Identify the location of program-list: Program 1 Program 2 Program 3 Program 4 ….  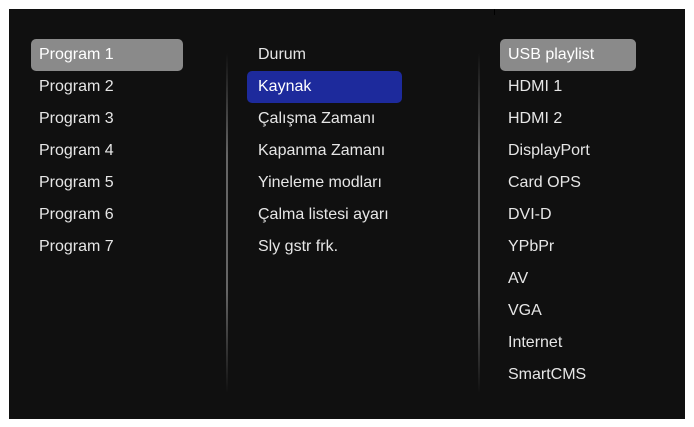
(107, 151).